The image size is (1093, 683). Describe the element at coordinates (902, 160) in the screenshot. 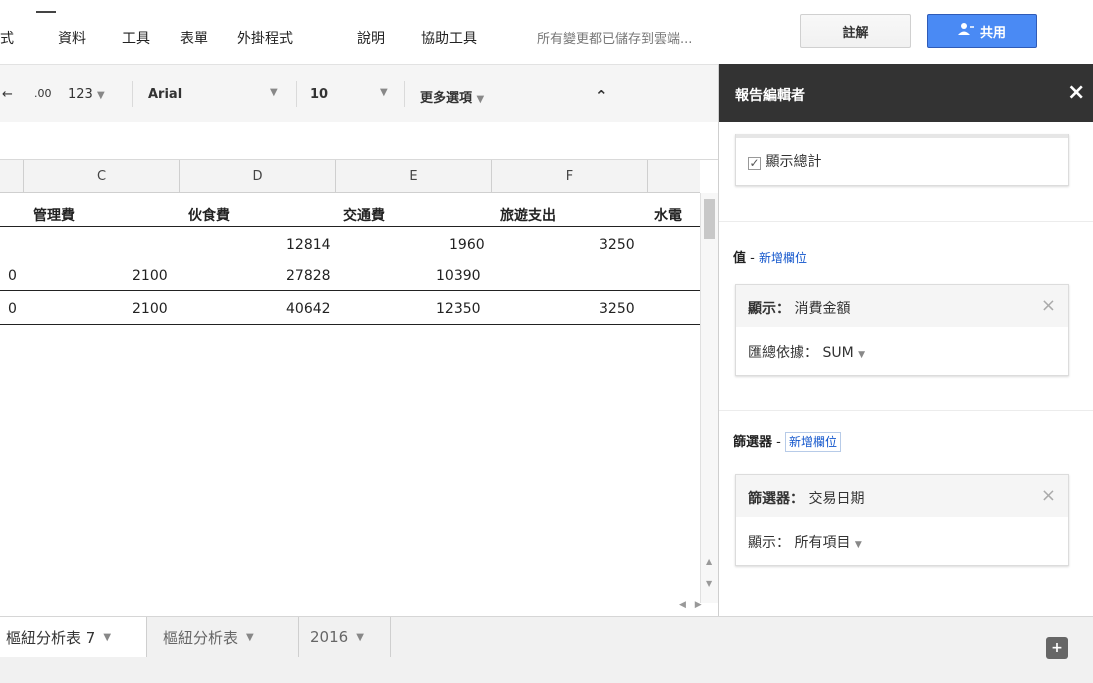

I see `show-totals-card: ✓ 顯示總計` at that location.